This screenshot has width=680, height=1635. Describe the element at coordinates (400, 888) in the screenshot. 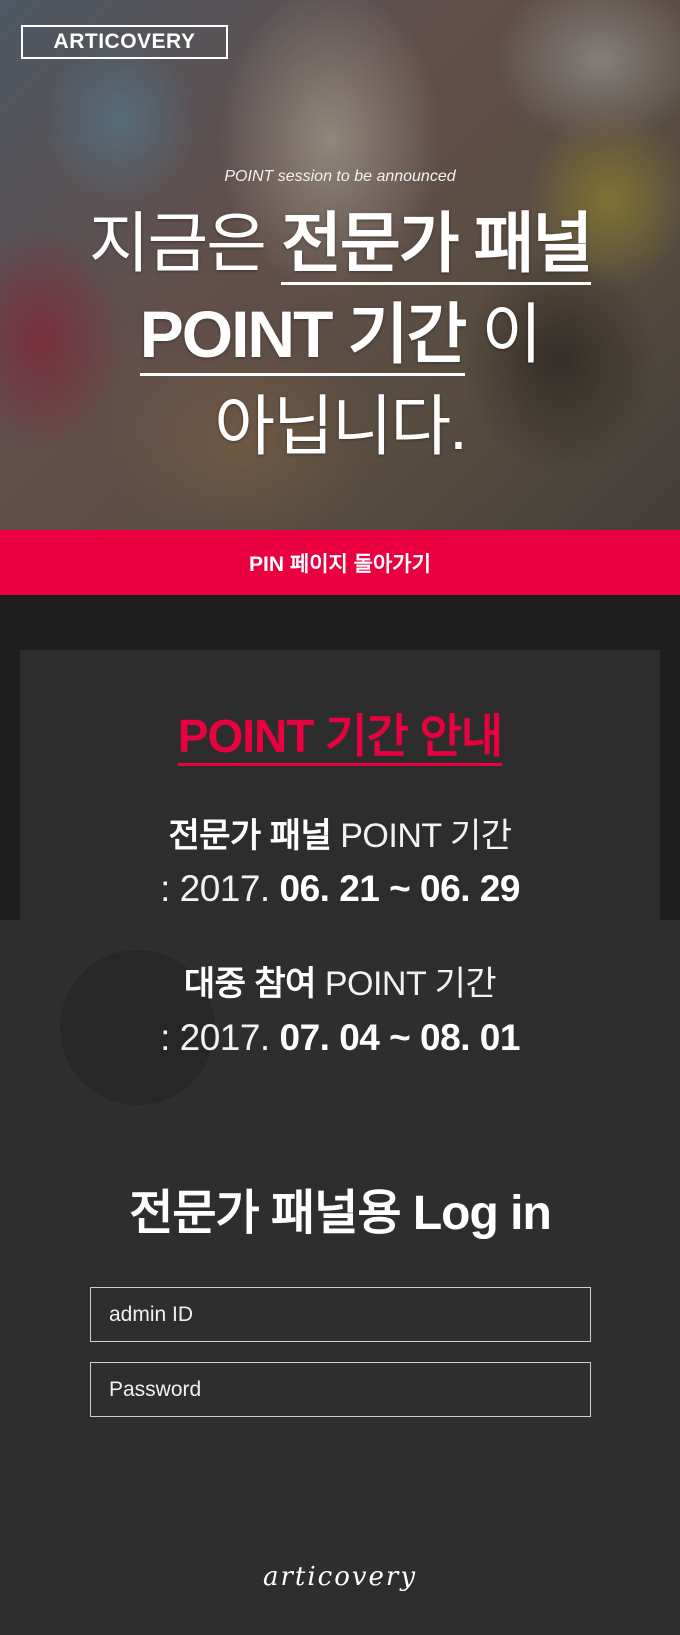

I see `expert-date-range: 06. 21 ~ 06. 29` at that location.